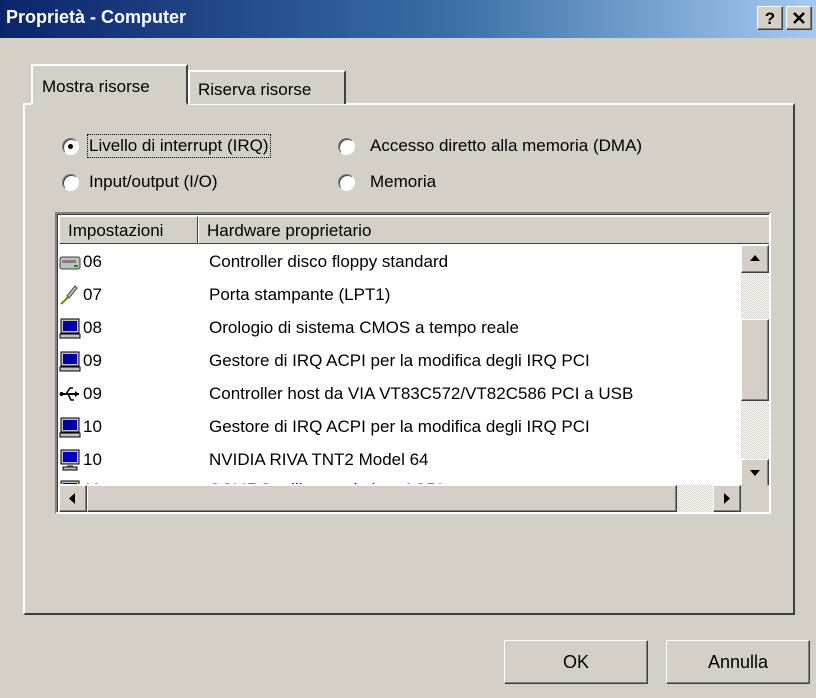 This screenshot has height=698, width=816. I want to click on window-title: Proprietà - Computer, so click(96, 17).